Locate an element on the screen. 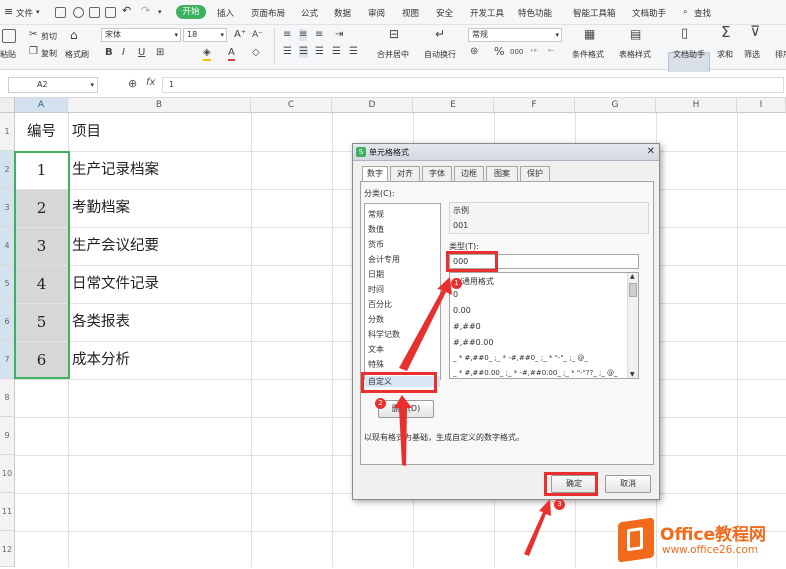  format-item: _ * #,##0_ ;_ * -#,##0_ ;_ * "-"_ ;_ @_ is located at coordinates (539, 358).